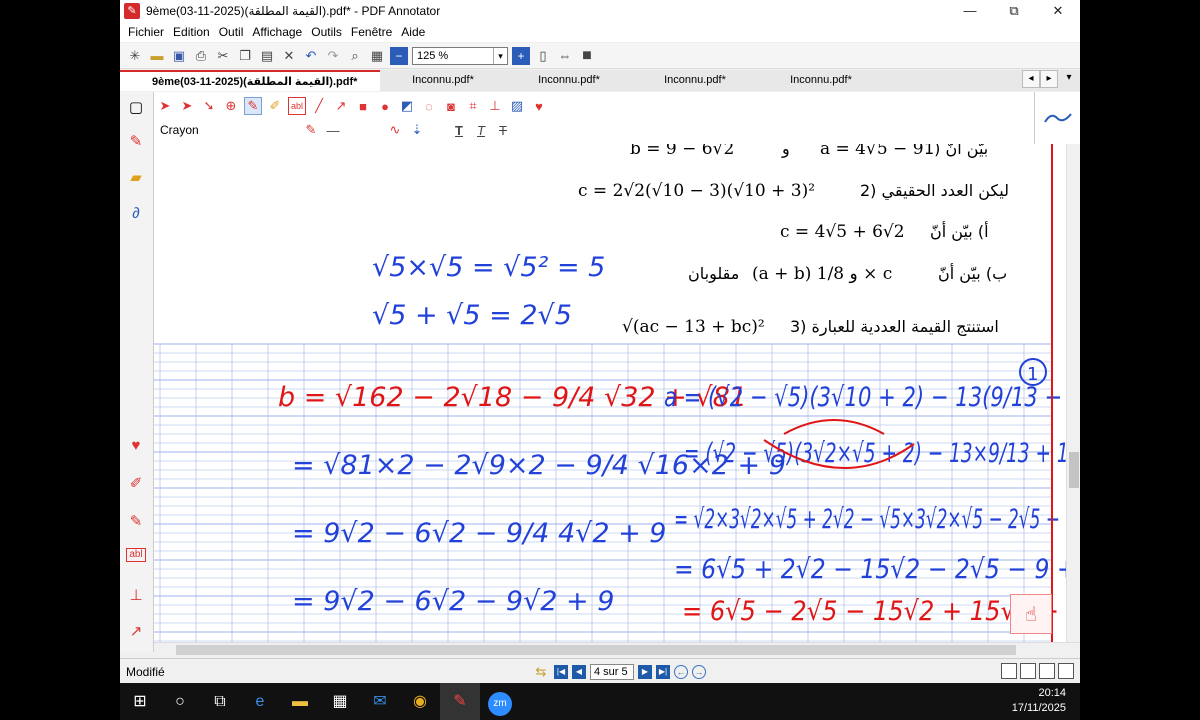 This screenshot has height=720, width=1200. Describe the element at coordinates (136, 555) in the screenshot. I see `text-box-icon: abl` at that location.